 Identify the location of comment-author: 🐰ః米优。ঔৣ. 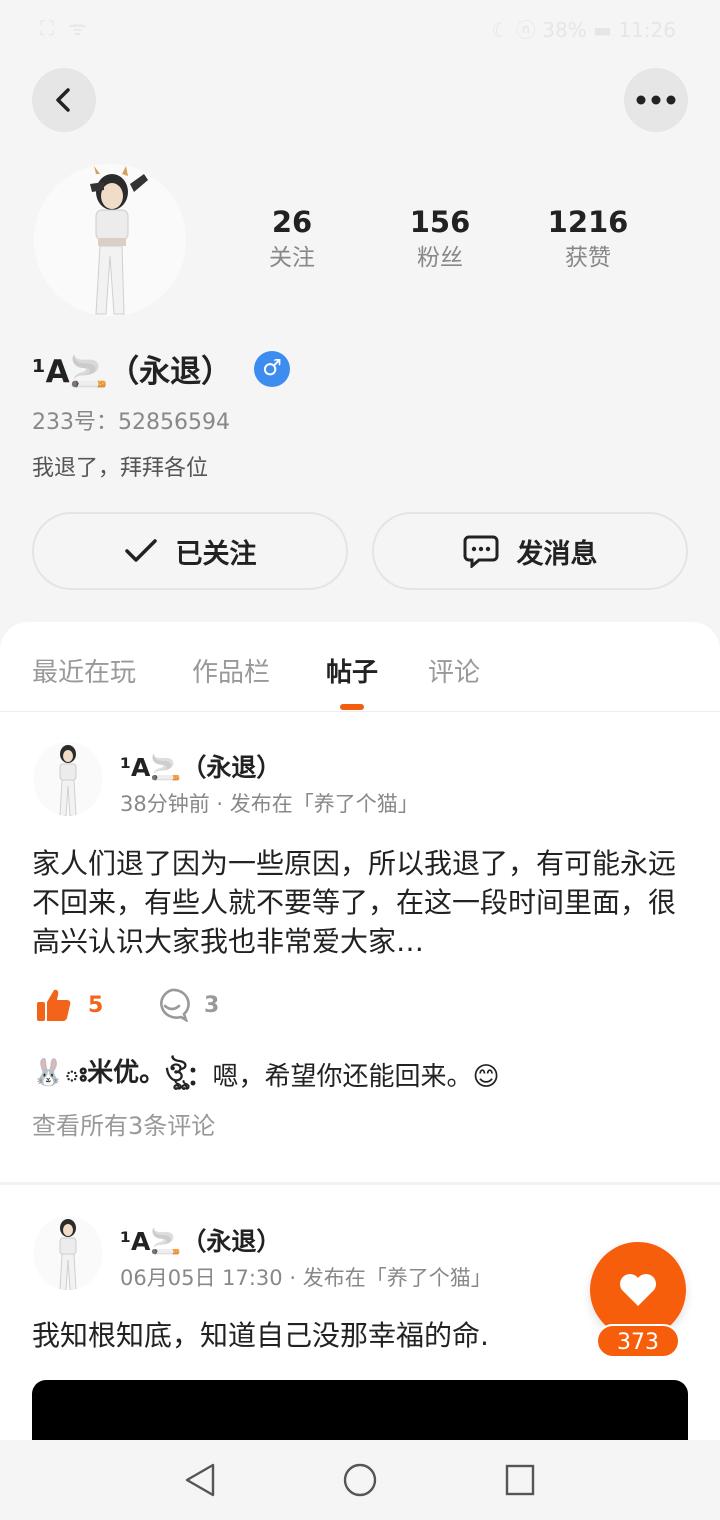
(109, 1074).